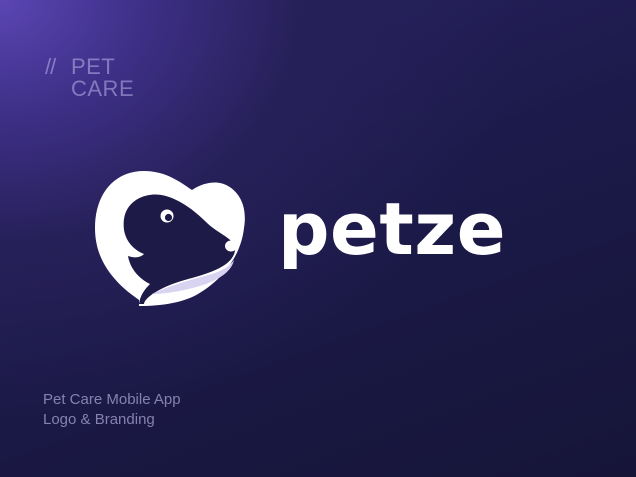 The height and width of the screenshot is (477, 636). I want to click on tagline-slashes: //, so click(50, 66).